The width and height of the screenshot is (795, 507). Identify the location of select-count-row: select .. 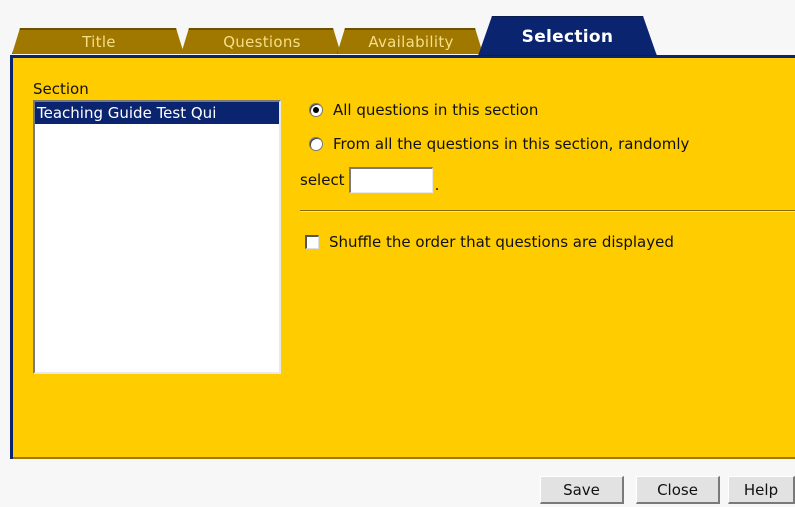
(369, 180).